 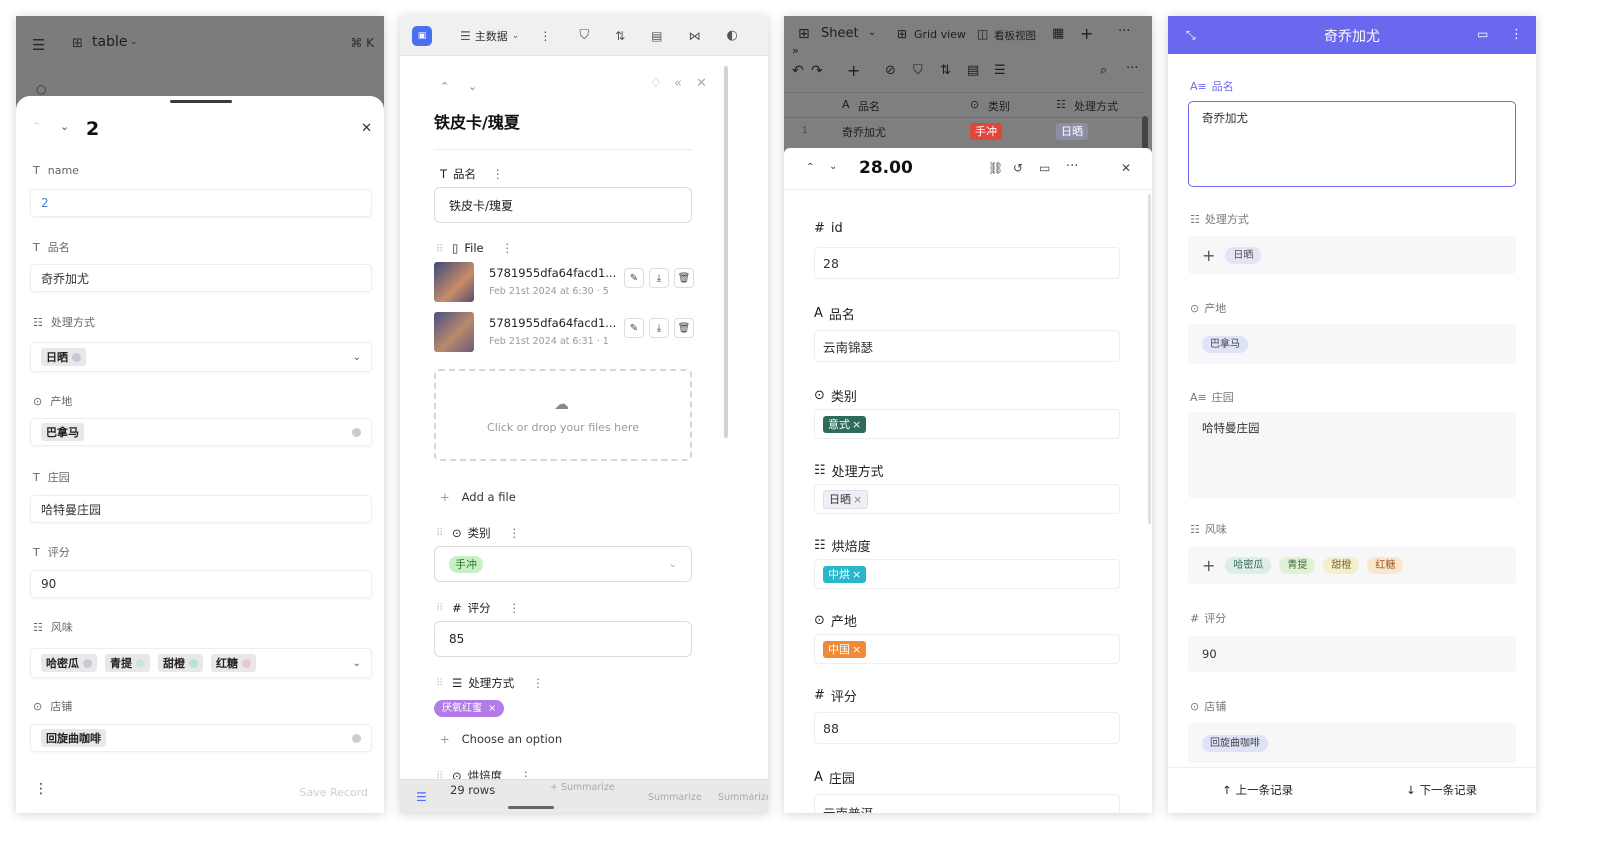 I want to click on history-icon: ↺, so click(x=1018, y=168).